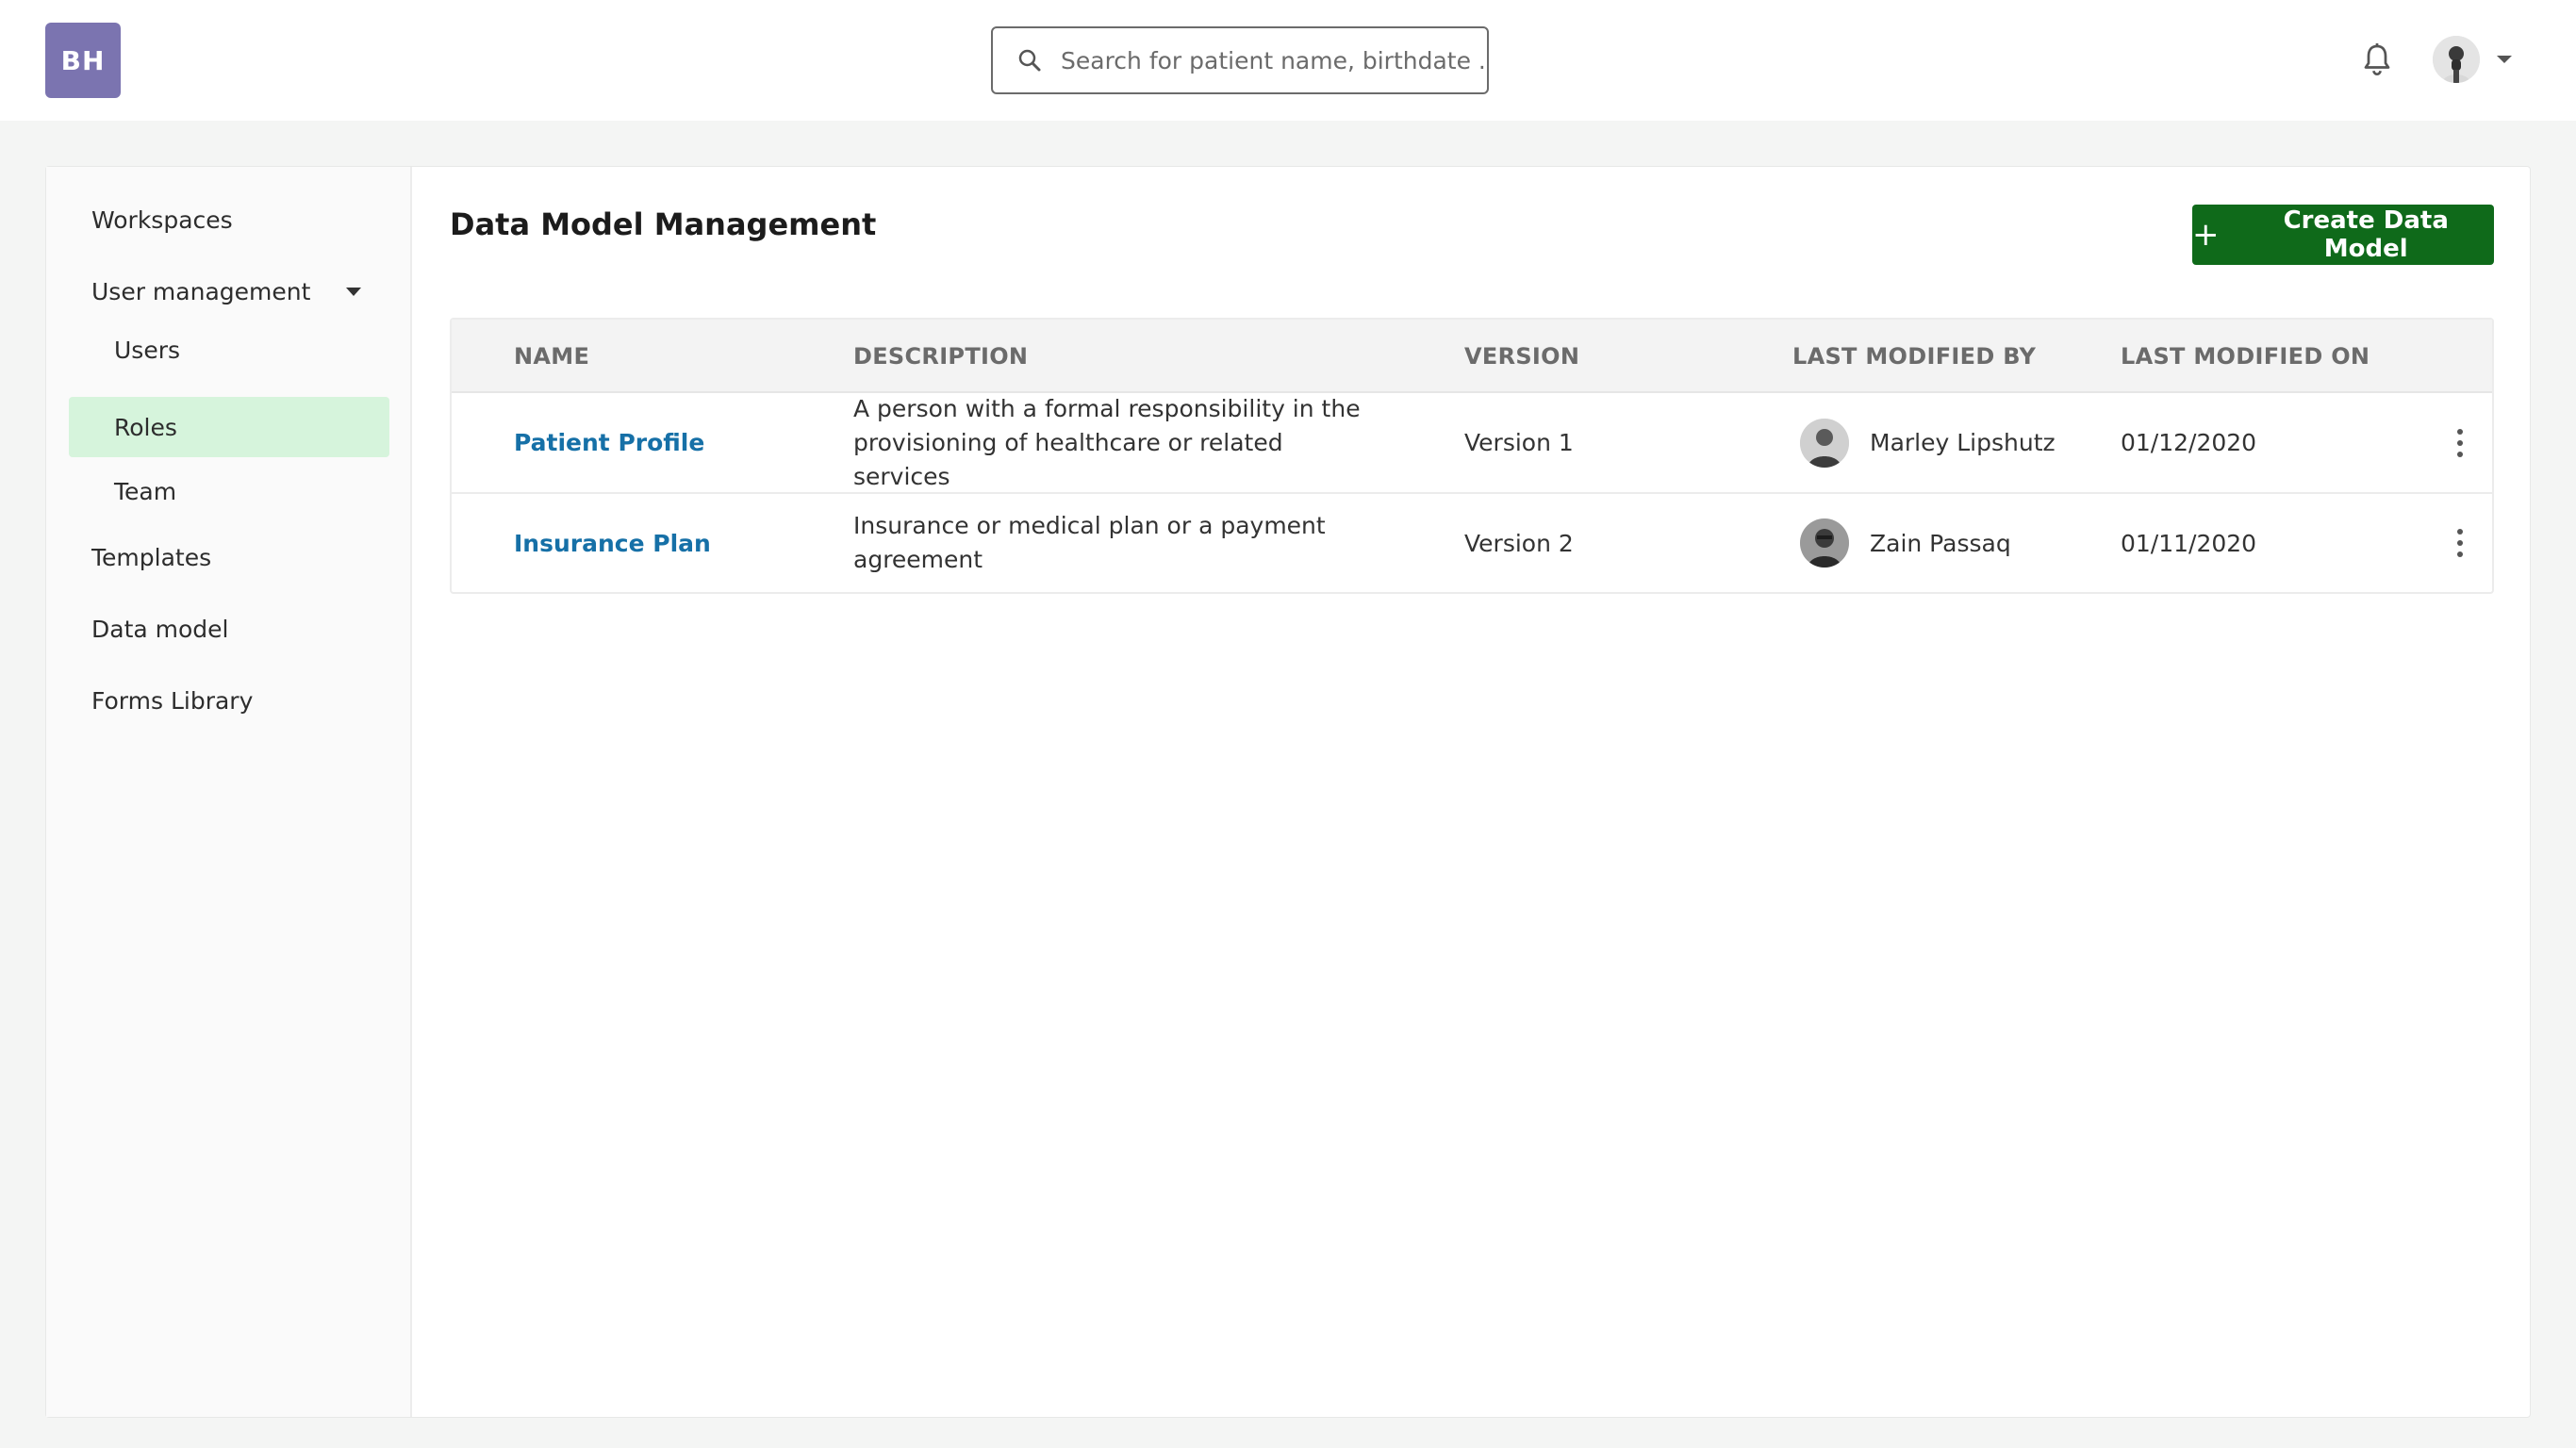 This screenshot has height=1448, width=2576. What do you see at coordinates (1029, 60) in the screenshot?
I see `search-icon` at bounding box center [1029, 60].